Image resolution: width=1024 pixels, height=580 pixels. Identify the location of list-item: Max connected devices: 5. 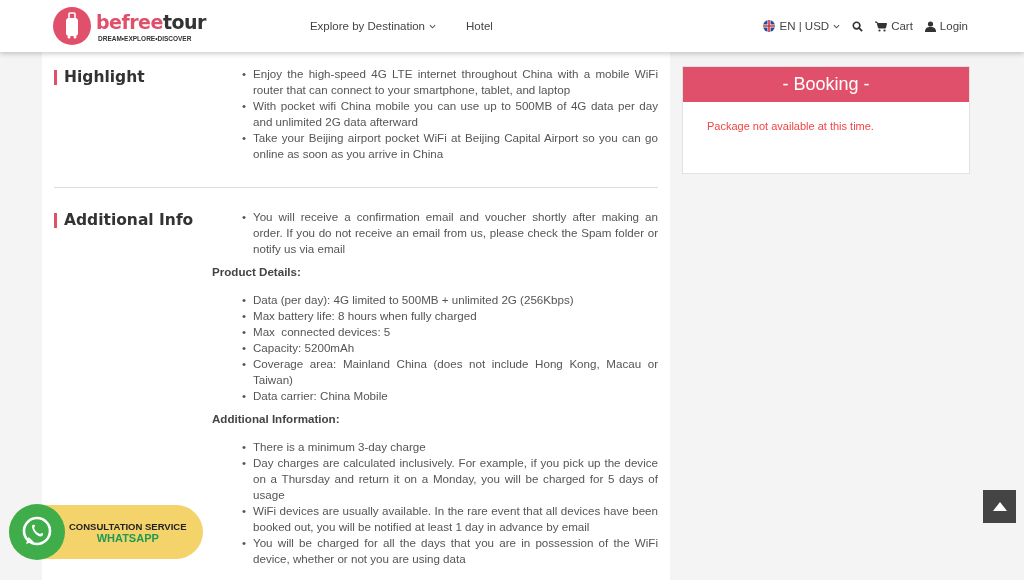
(322, 332).